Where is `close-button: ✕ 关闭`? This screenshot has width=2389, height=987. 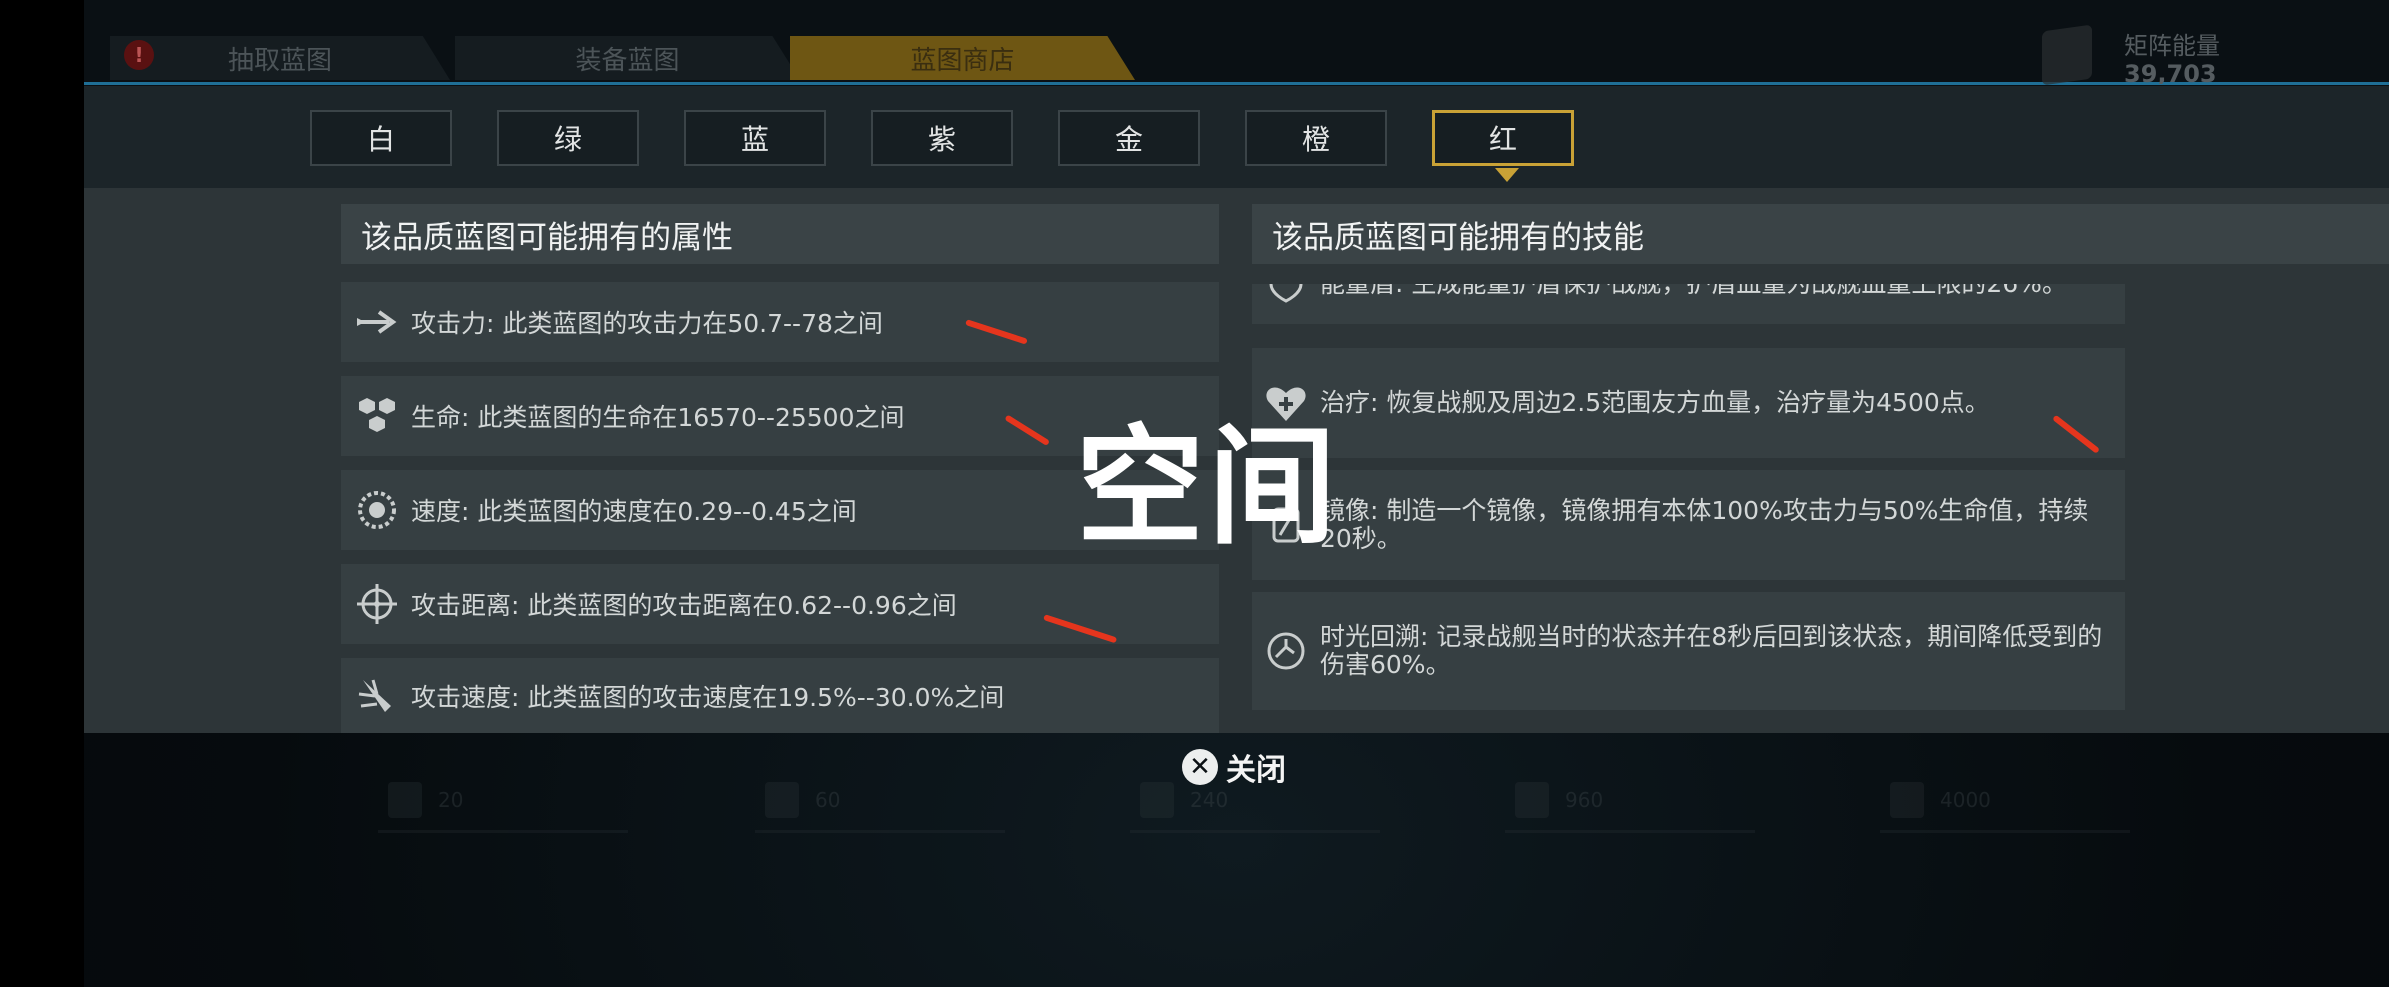
close-button: ✕ 关闭 is located at coordinates (1234, 767).